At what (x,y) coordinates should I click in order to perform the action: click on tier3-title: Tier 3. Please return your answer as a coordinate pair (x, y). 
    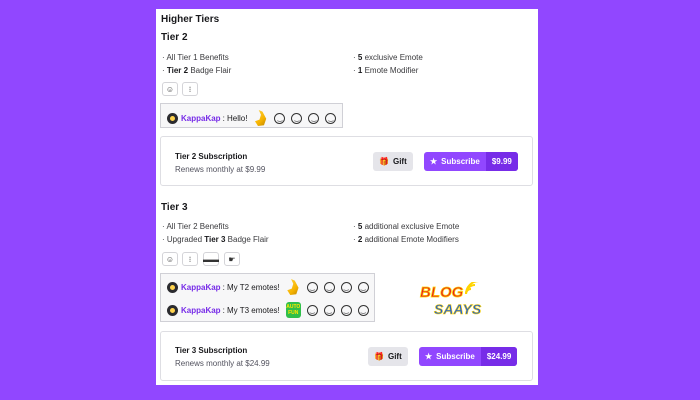
    Looking at the image, I should click on (174, 207).